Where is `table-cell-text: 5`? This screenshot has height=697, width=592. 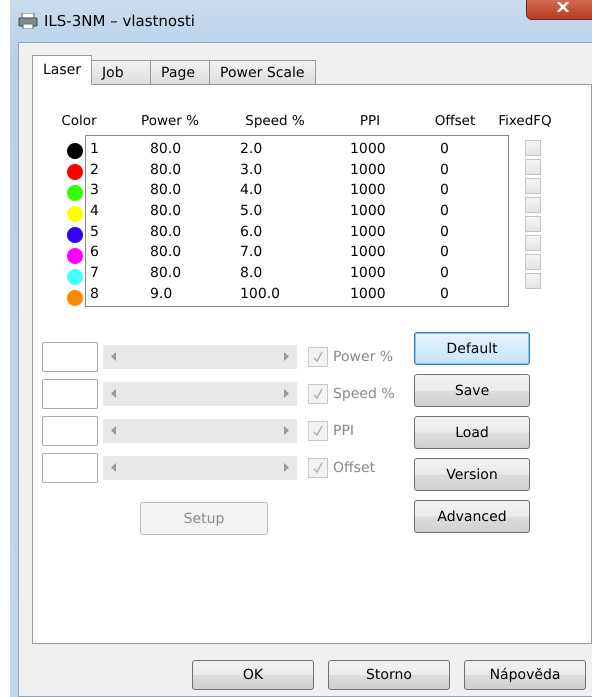
table-cell-text: 5 is located at coordinates (95, 232).